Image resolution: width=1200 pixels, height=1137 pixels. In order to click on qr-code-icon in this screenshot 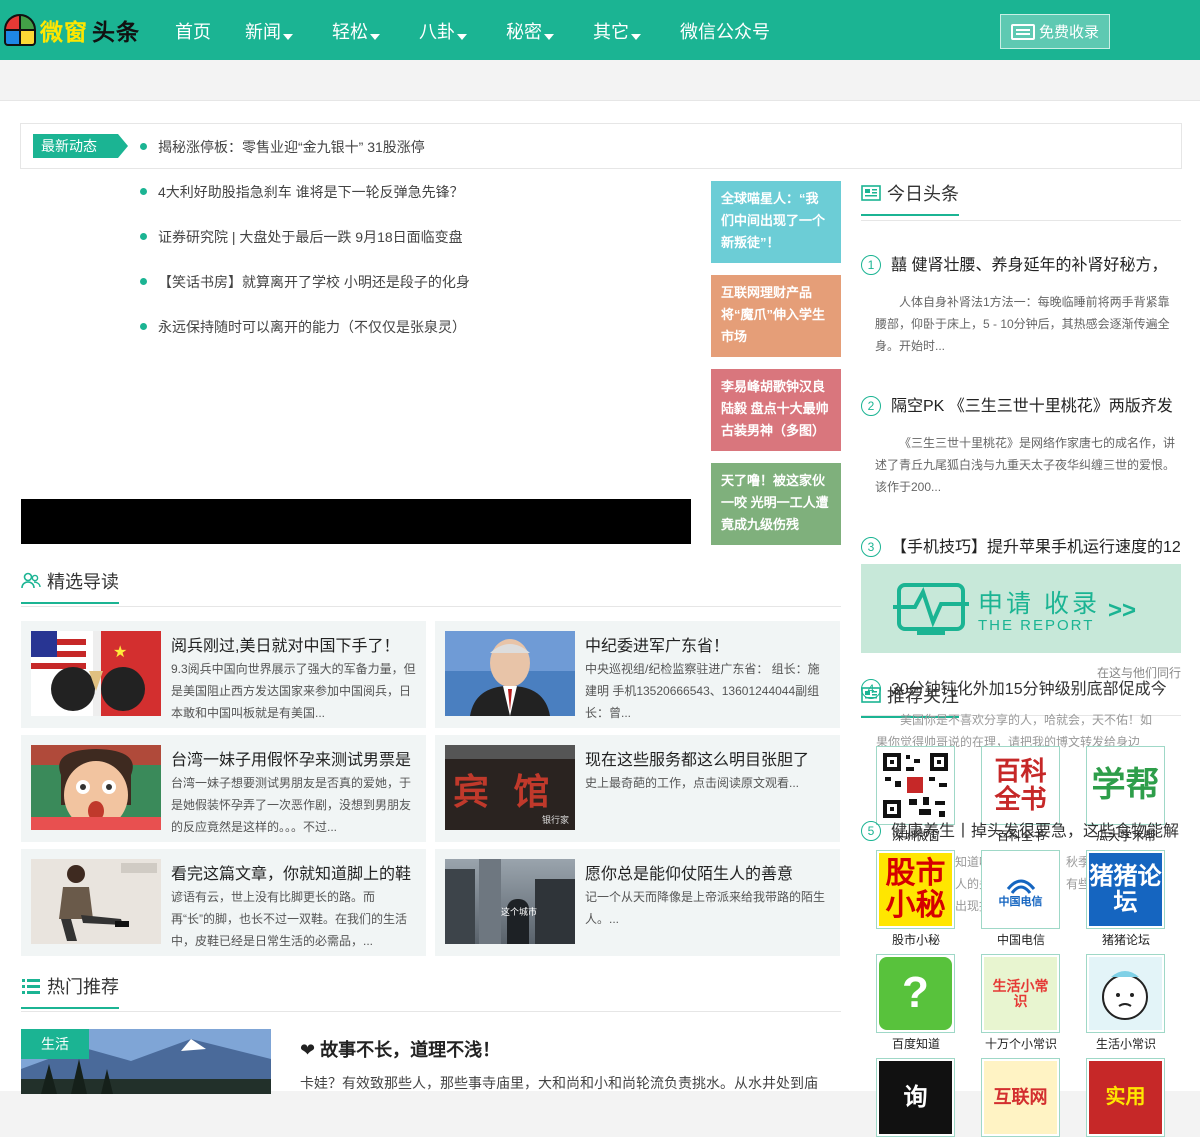, I will do `click(915, 785)`.